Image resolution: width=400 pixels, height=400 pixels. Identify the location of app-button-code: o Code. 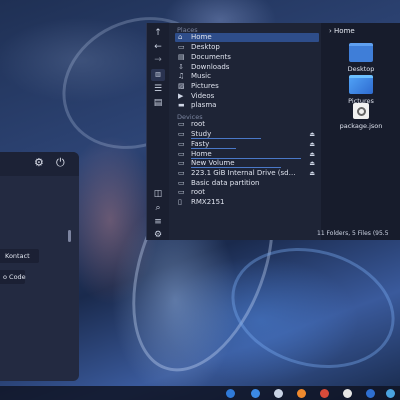
(13, 277).